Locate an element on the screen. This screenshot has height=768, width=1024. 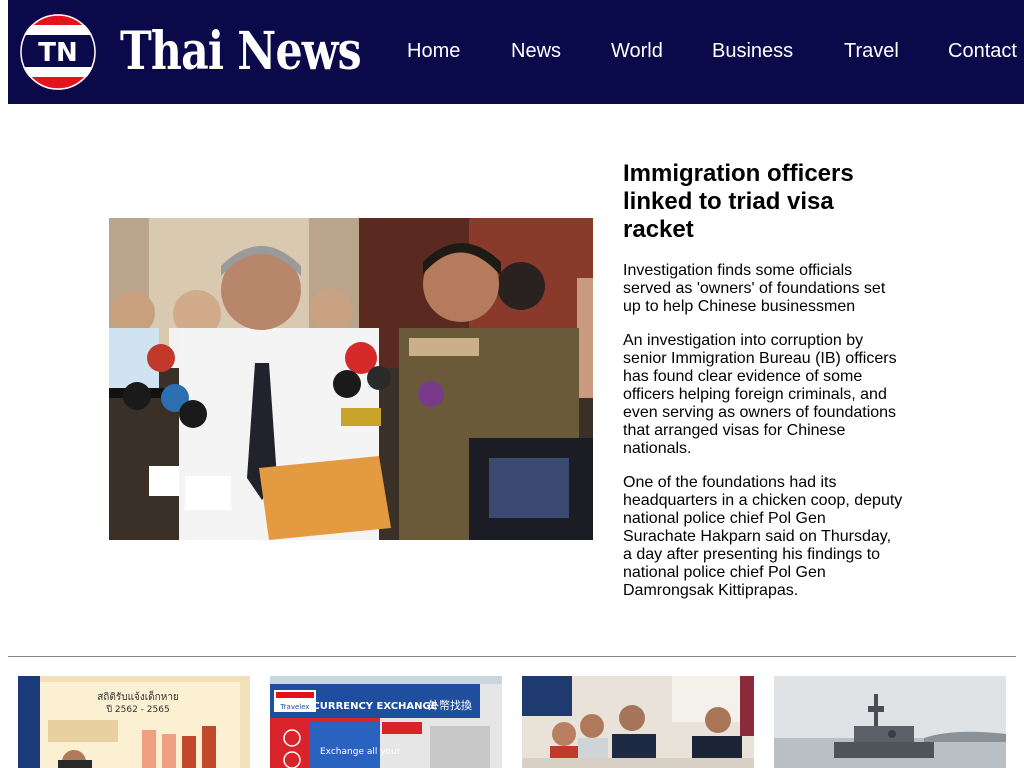
main-nav: Home News World Business Travel Contact is located at coordinates (516, 52).